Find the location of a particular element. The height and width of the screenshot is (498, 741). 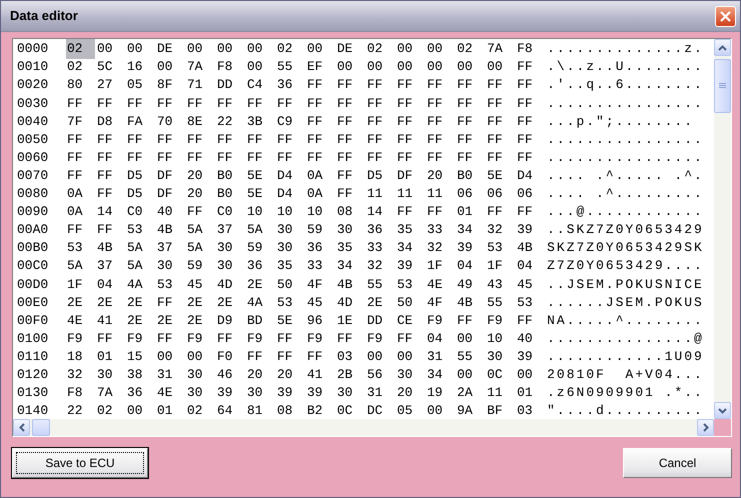

hex-byte: 10 is located at coordinates (260, 212).